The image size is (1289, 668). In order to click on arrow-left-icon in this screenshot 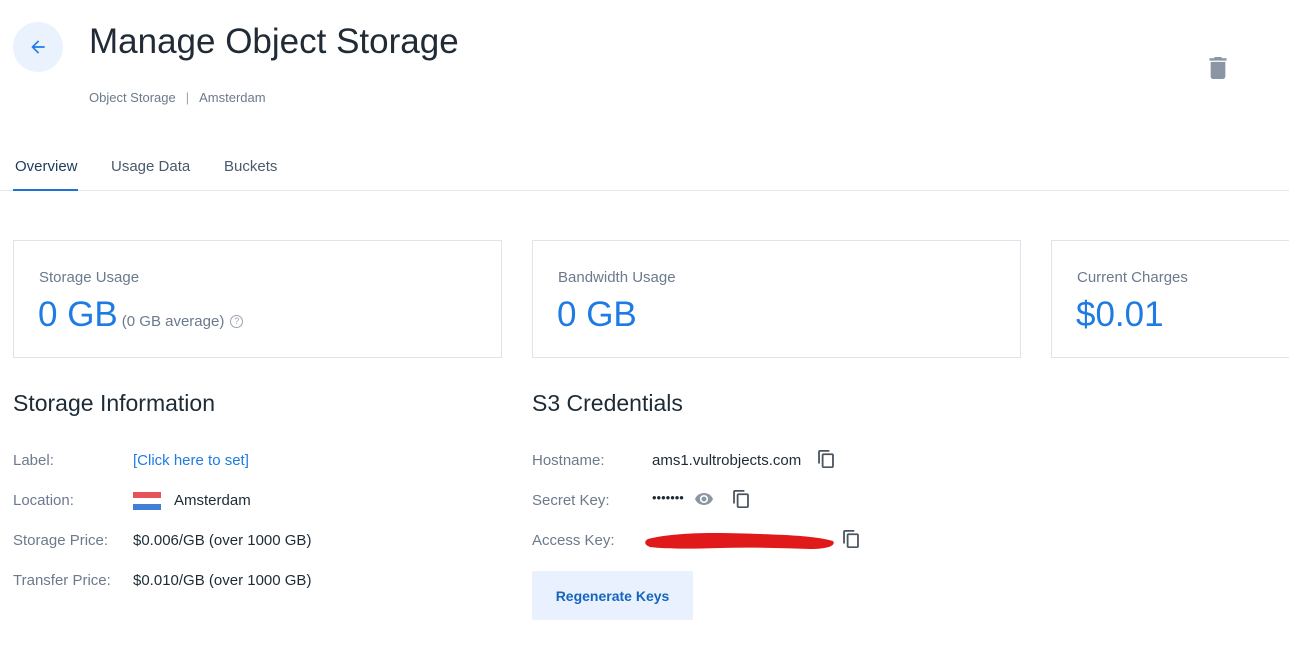, I will do `click(38, 47)`.